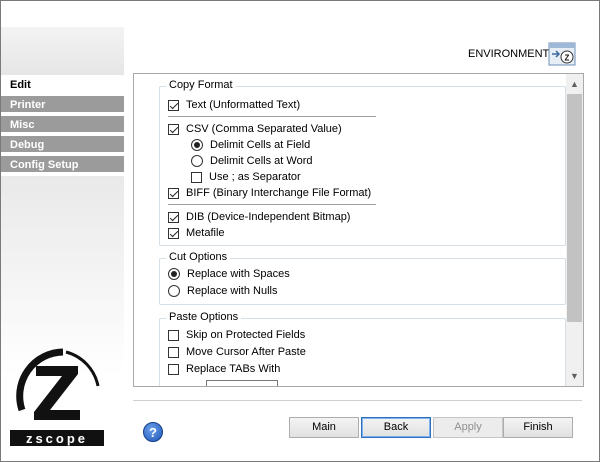 The width and height of the screenshot is (600, 462). Describe the element at coordinates (62, 145) in the screenshot. I see `sidebar-item-debug: Debug` at that location.